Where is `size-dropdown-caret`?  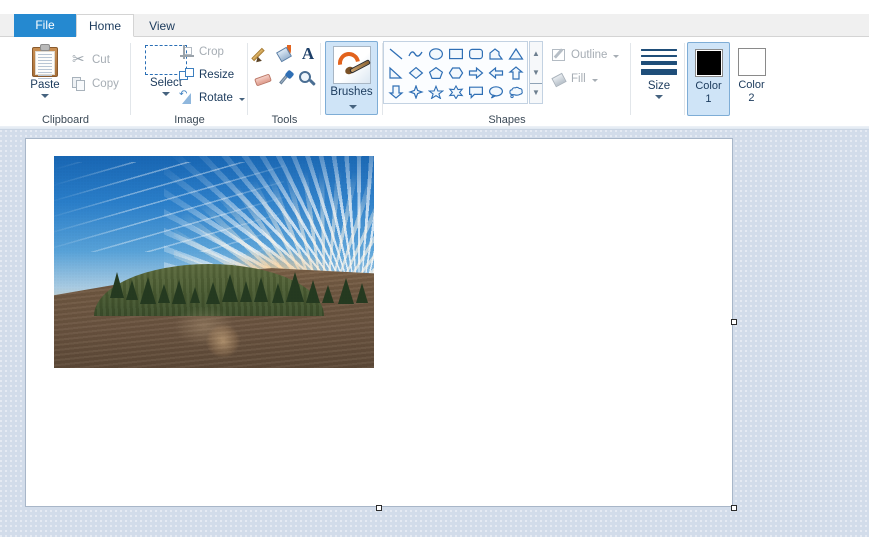
size-dropdown-caret is located at coordinates (659, 97).